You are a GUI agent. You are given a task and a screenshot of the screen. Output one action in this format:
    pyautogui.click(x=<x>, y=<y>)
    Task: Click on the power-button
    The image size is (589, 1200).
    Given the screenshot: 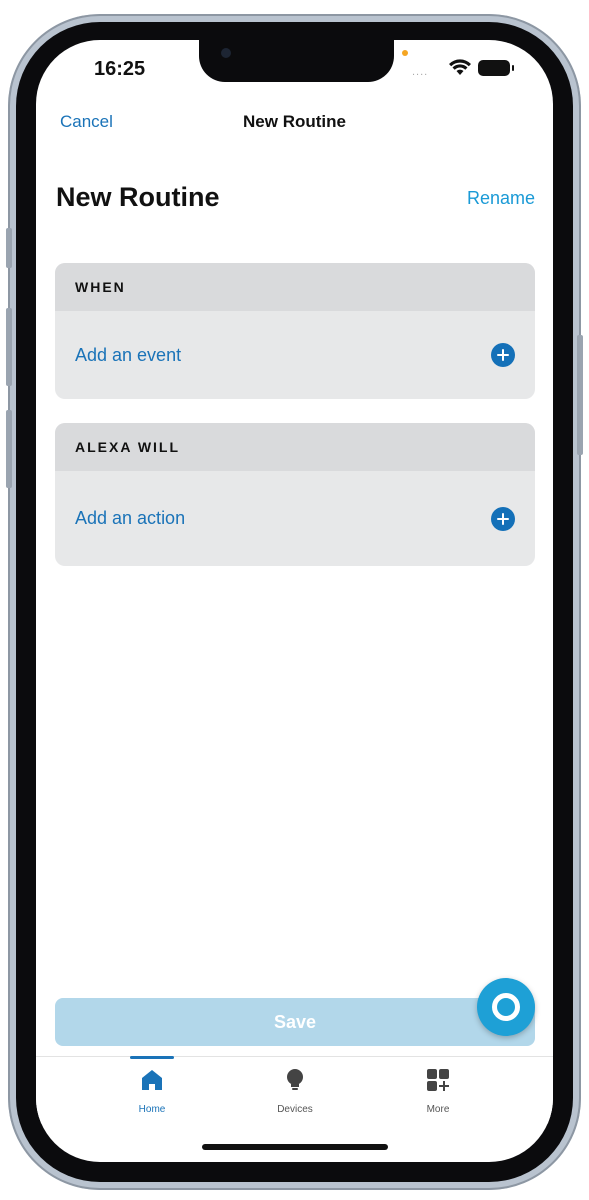 What is the action you would take?
    pyautogui.click(x=580, y=395)
    